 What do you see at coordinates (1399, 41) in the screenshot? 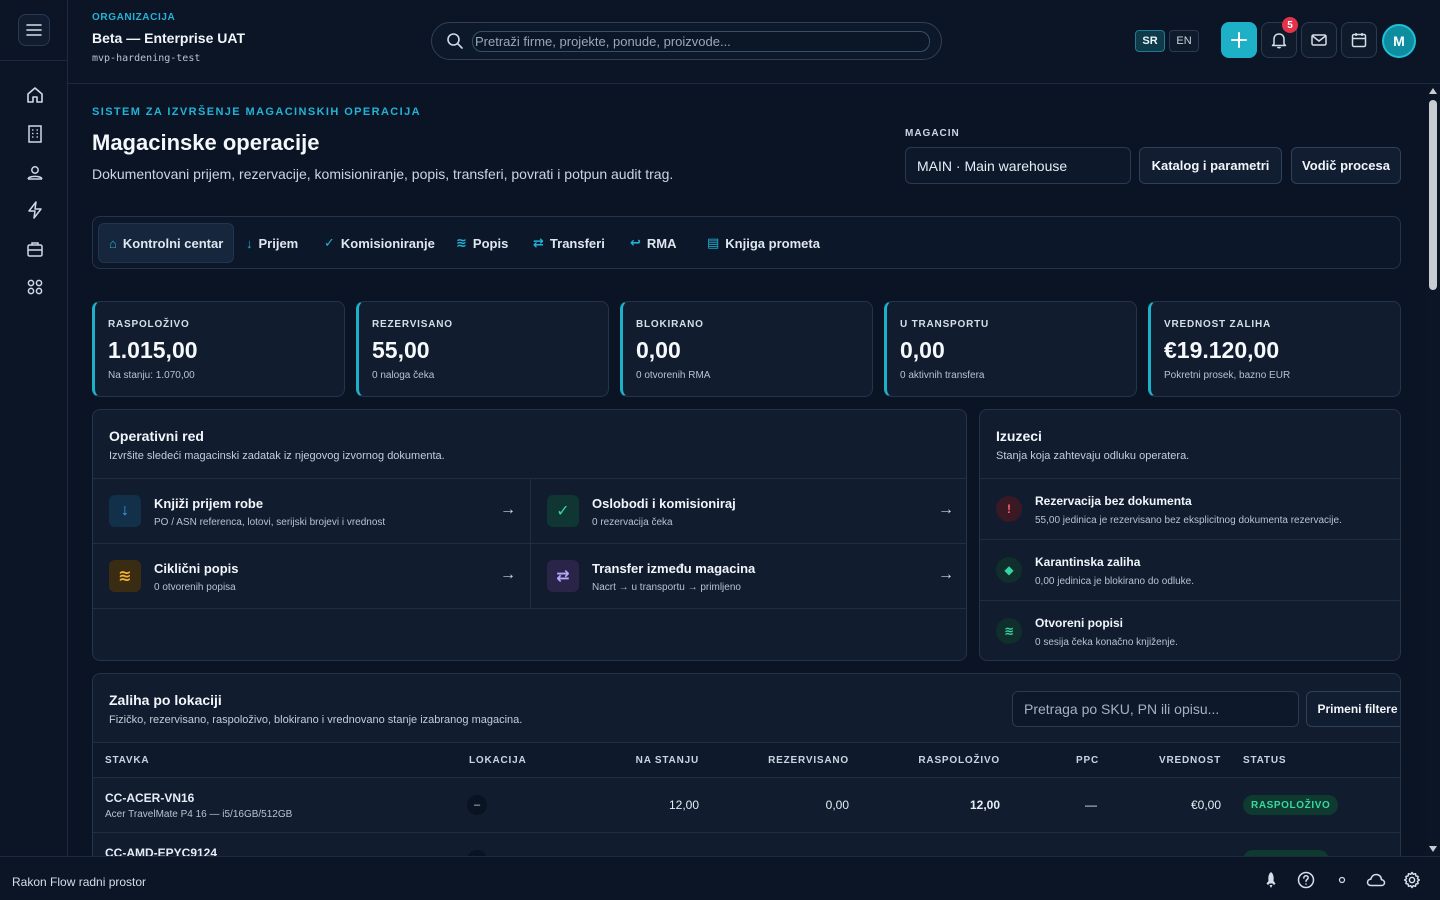
I see `user-avatar: M` at bounding box center [1399, 41].